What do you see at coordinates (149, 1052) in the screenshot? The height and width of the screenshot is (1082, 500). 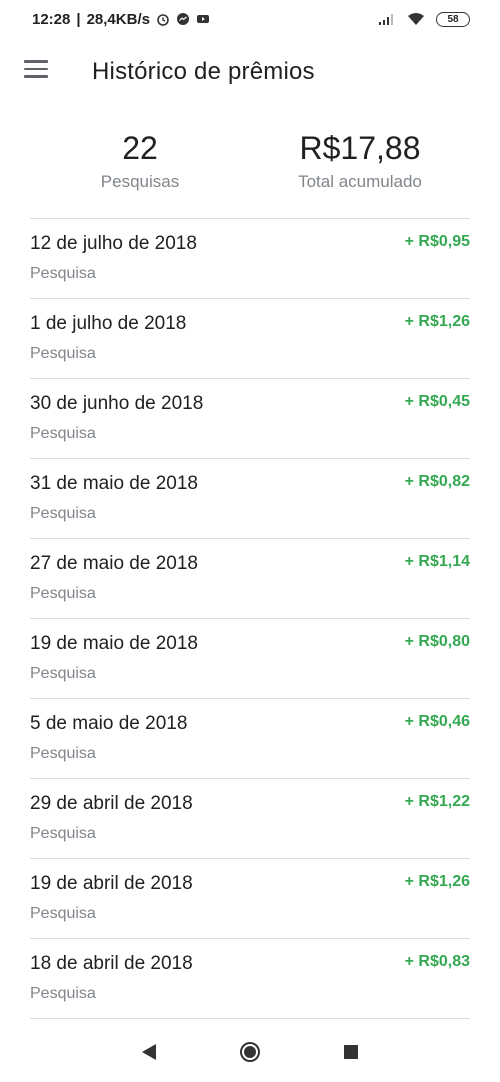 I see `back-icon` at bounding box center [149, 1052].